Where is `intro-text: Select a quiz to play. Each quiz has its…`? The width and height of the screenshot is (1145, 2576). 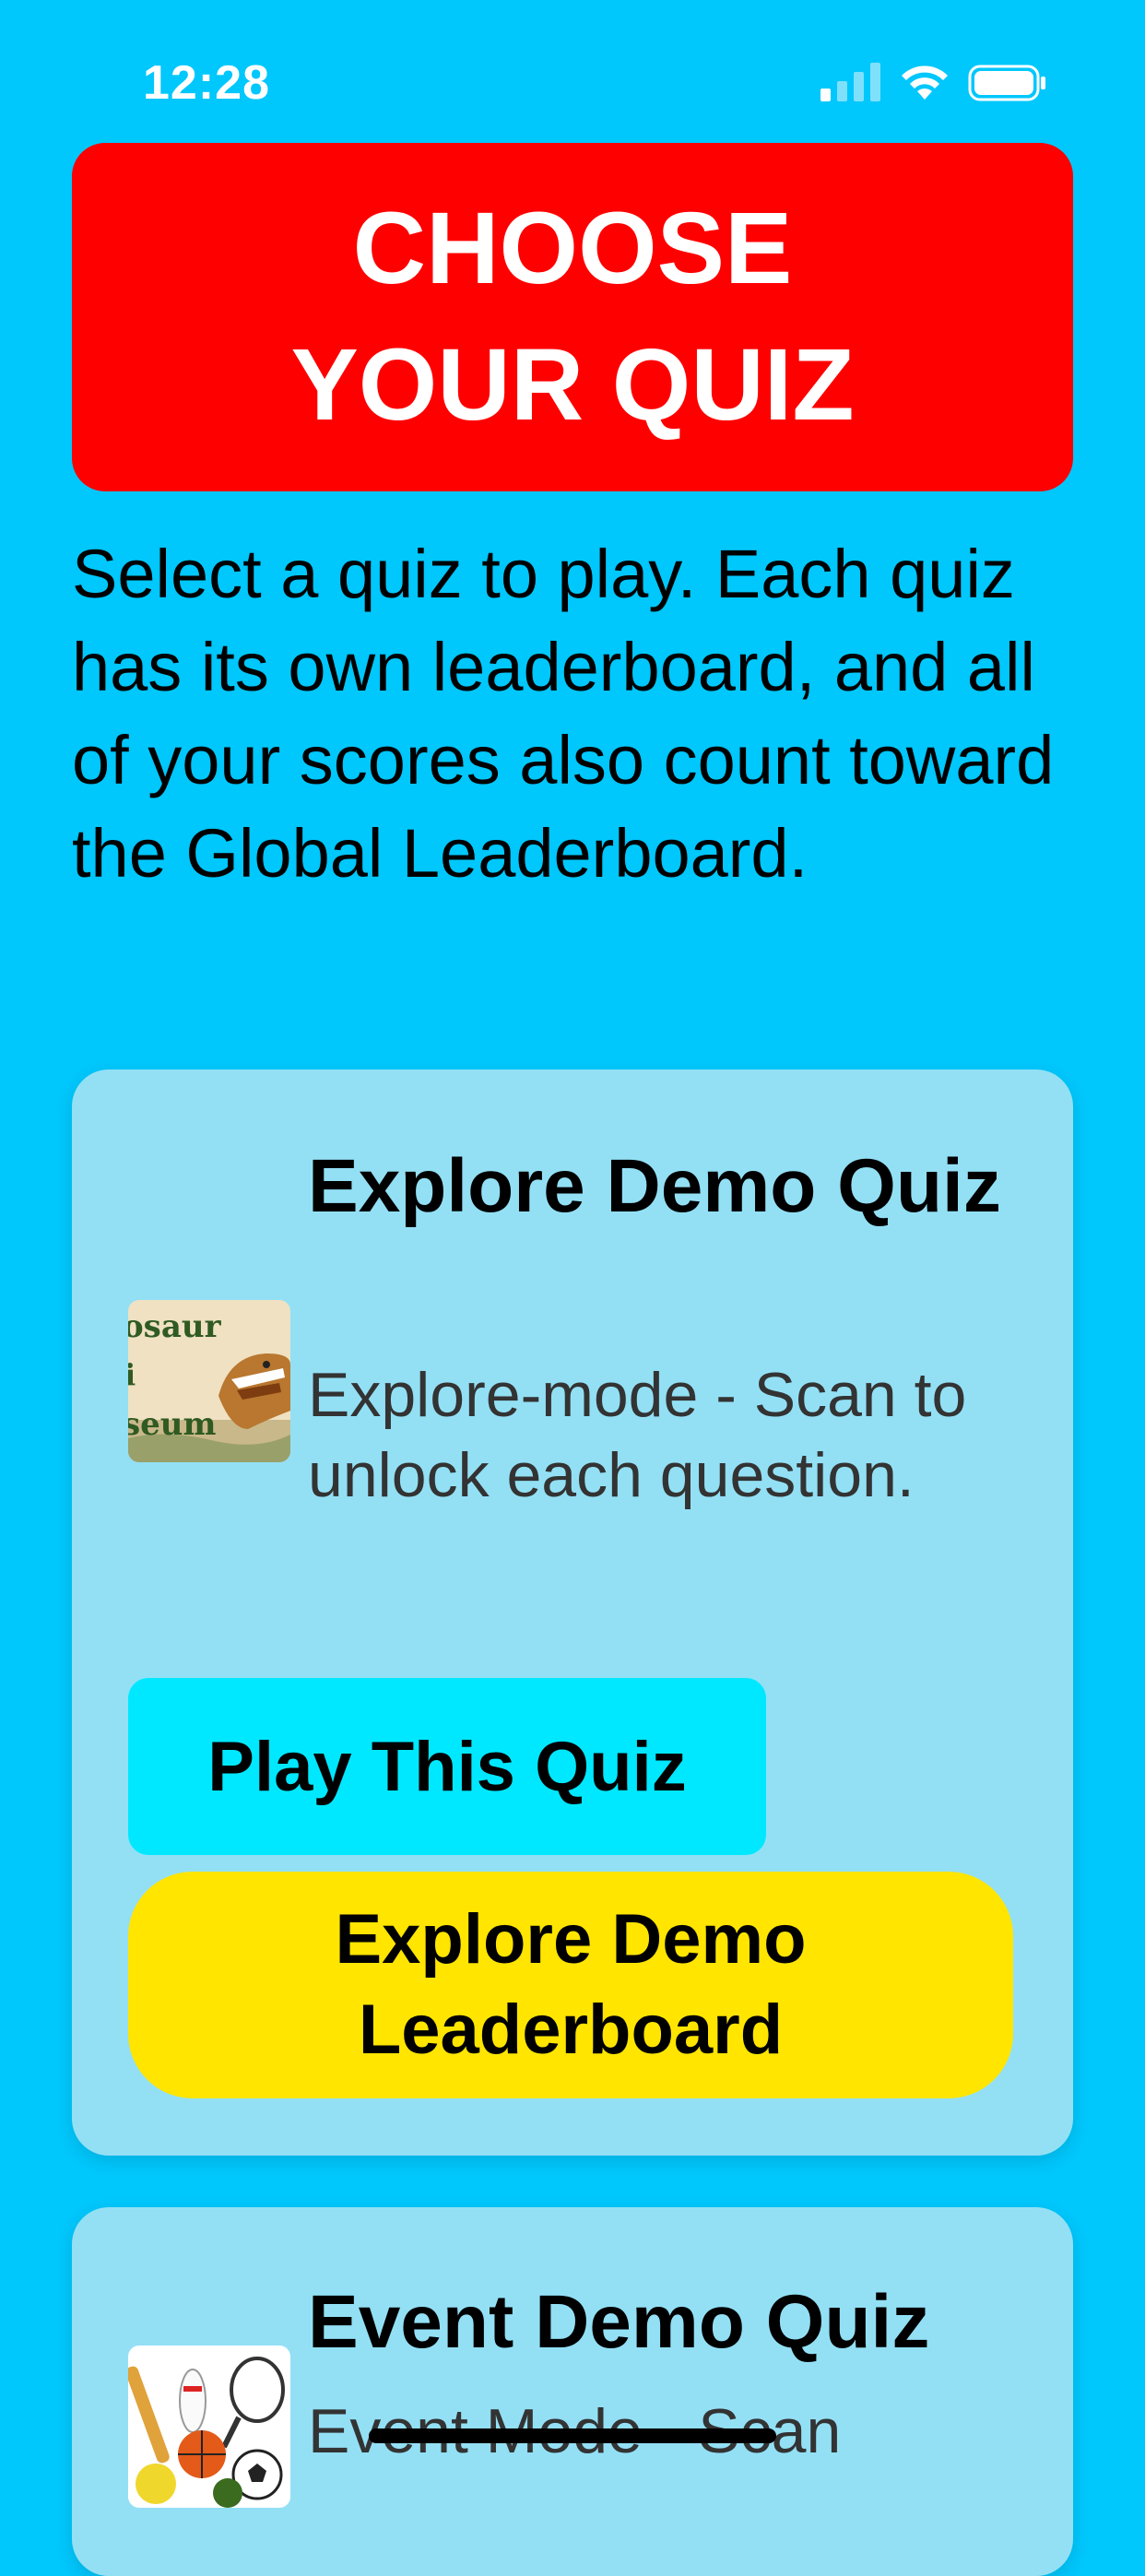 intro-text: Select a quiz to play. Each quiz has its… is located at coordinates (563, 714).